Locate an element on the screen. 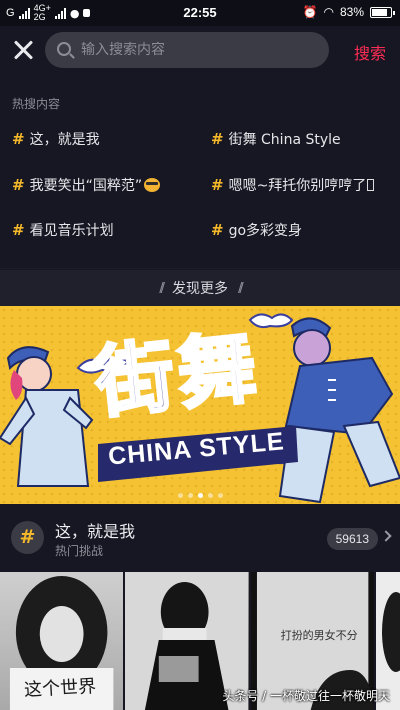 This screenshot has width=400, height=710. status-right: ⏰ ◠ 83% is located at coordinates (348, 12).